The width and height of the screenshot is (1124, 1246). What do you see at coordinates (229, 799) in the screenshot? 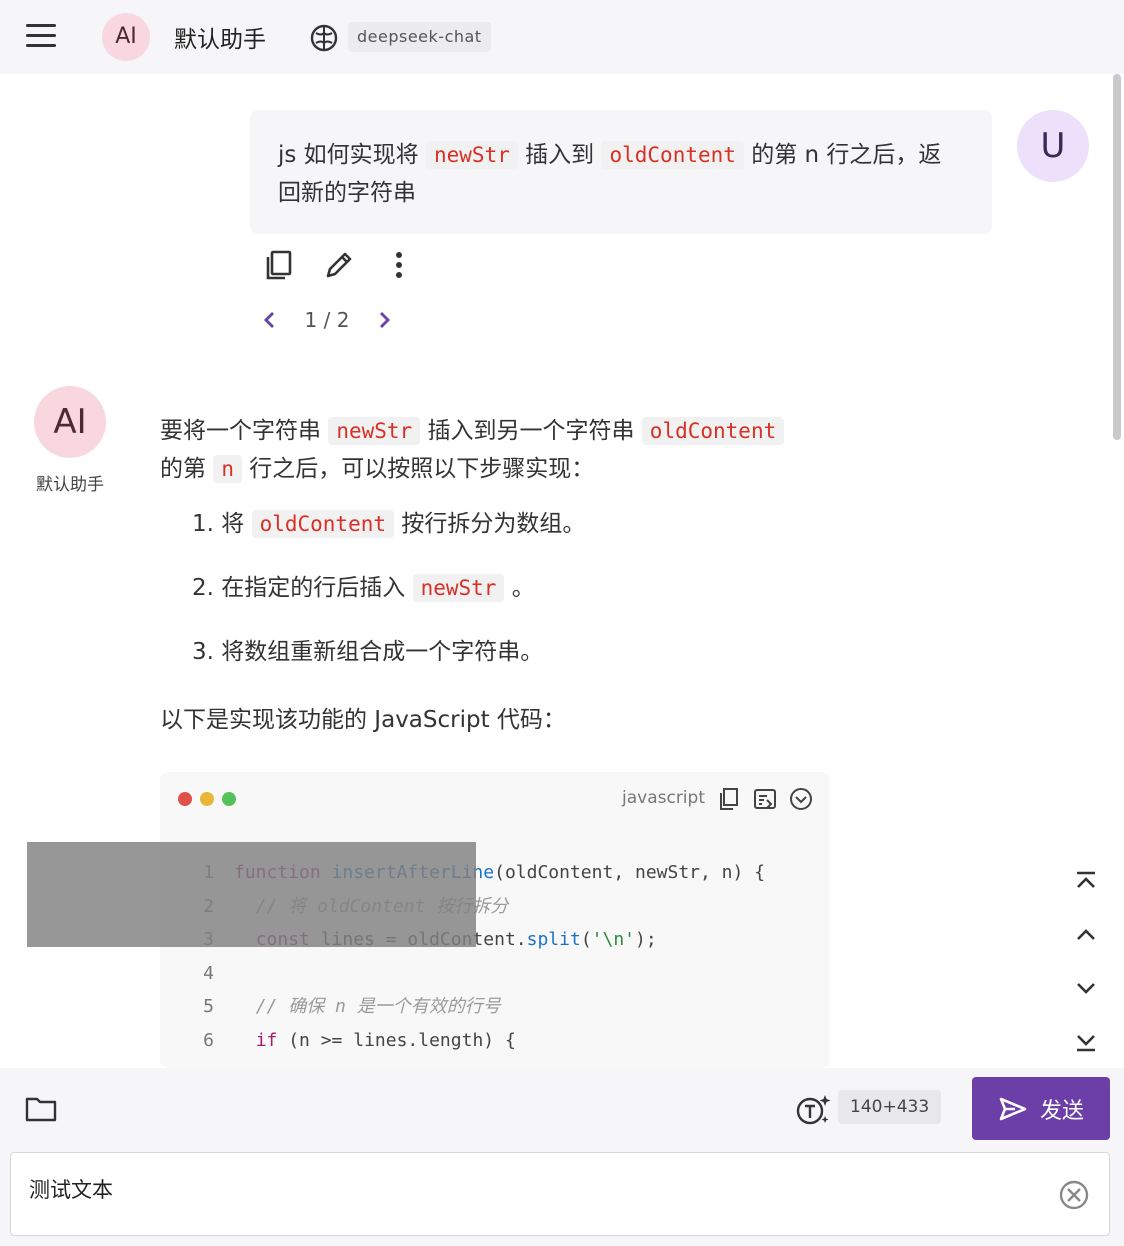
I see `green-dot` at bounding box center [229, 799].